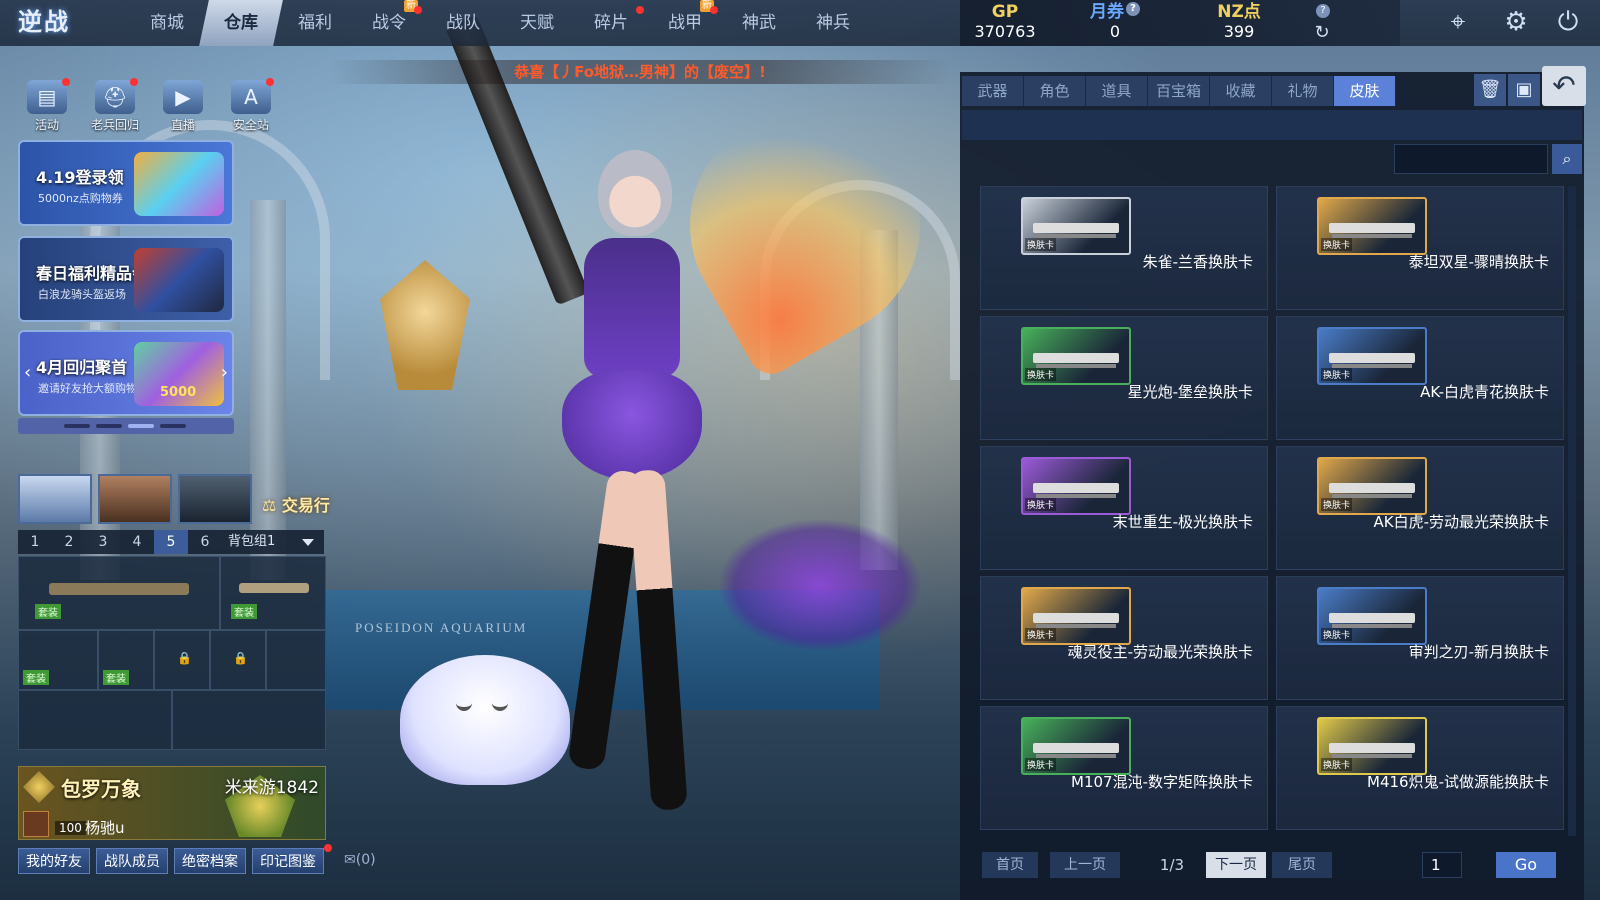 The height and width of the screenshot is (900, 1600). What do you see at coordinates (1302, 865) in the screenshot?
I see `last-page-button: 尾页` at bounding box center [1302, 865].